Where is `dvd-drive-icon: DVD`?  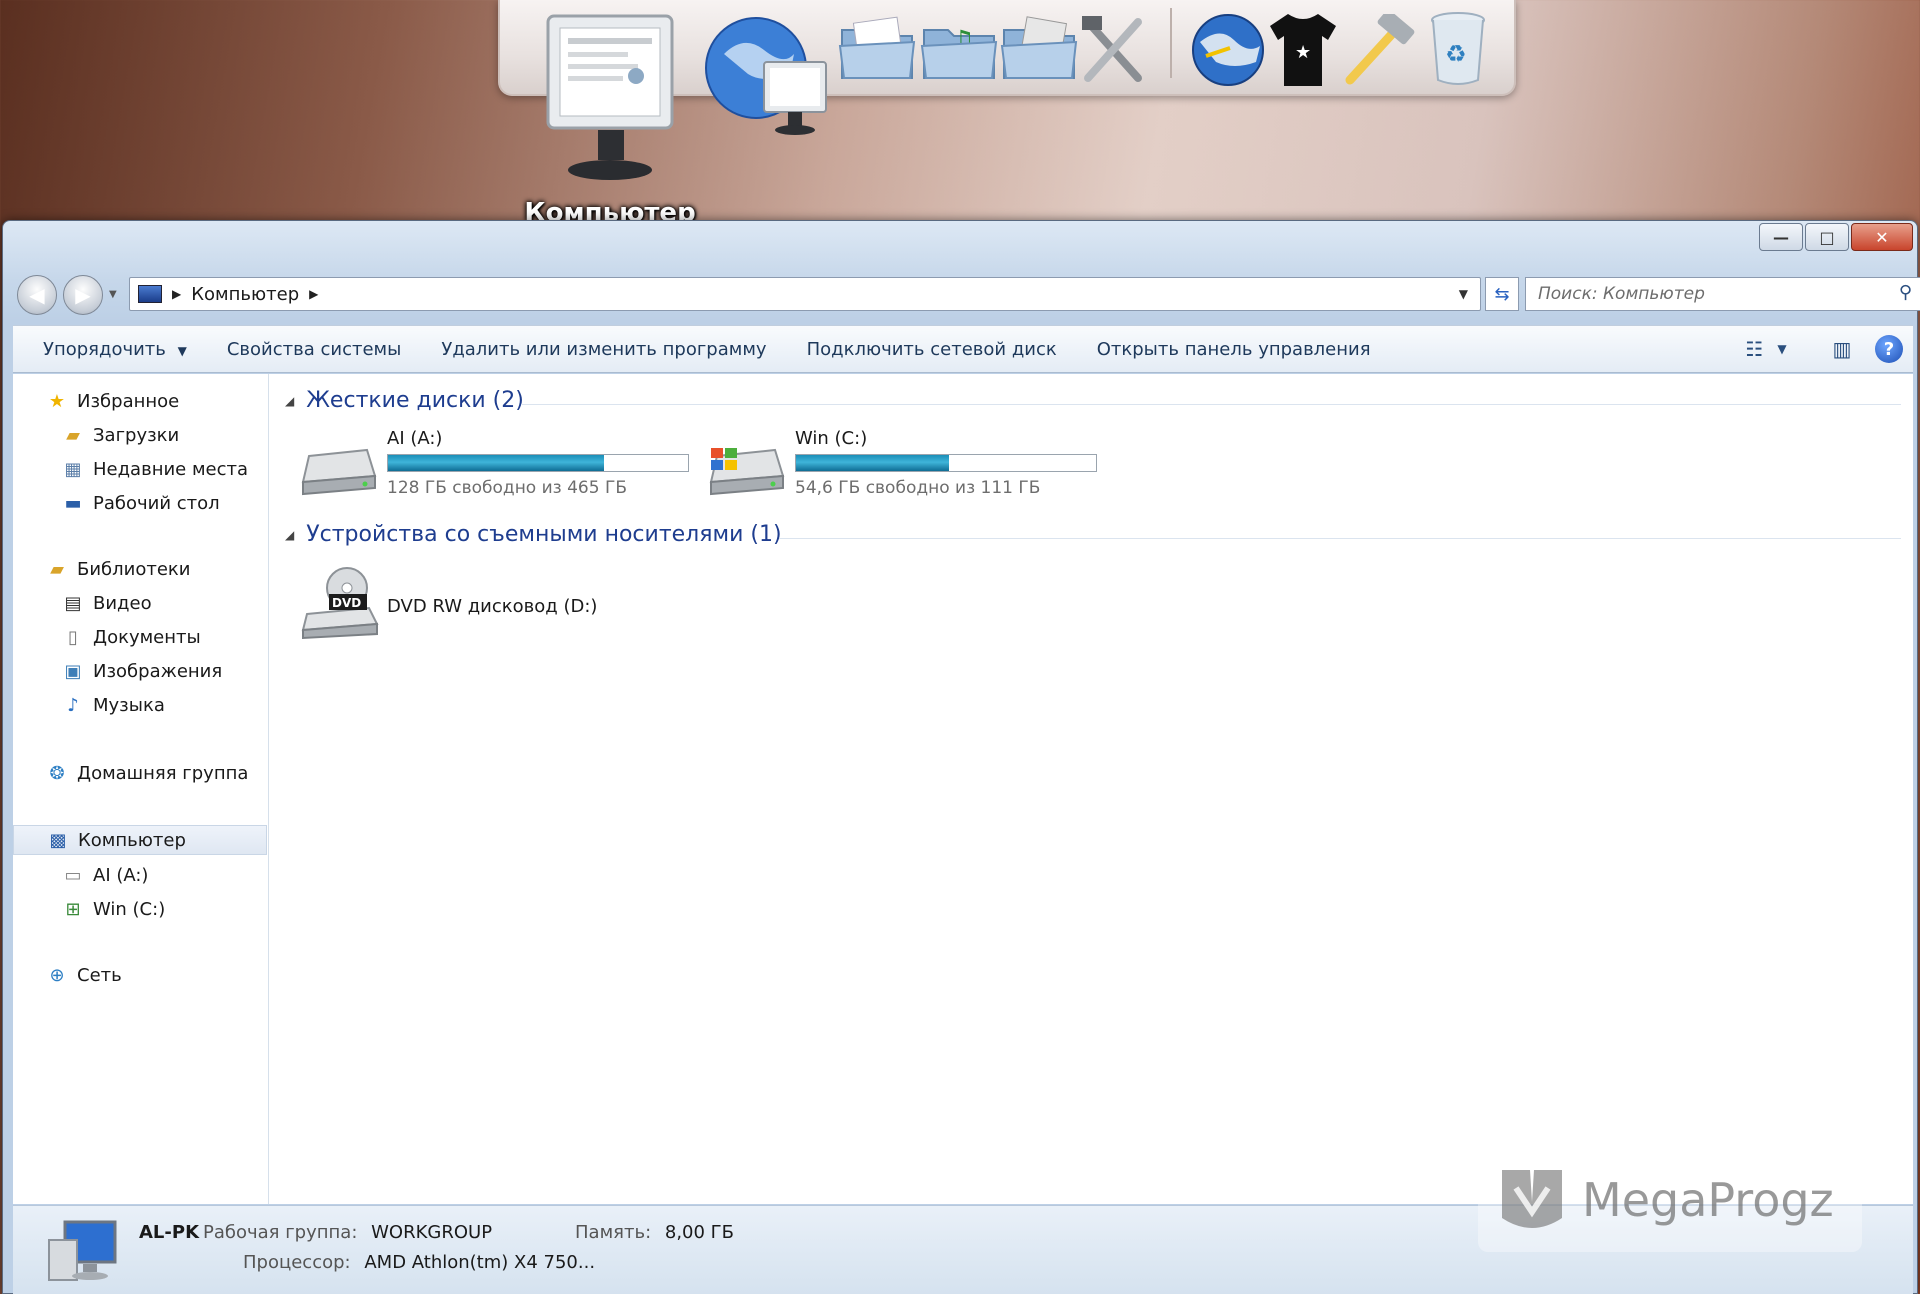
dvd-drive-icon: DVD is located at coordinates (340, 603).